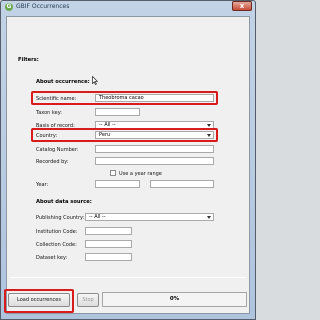 The height and width of the screenshot is (320, 320). I want to click on progress-bar: 0%, so click(174, 299).